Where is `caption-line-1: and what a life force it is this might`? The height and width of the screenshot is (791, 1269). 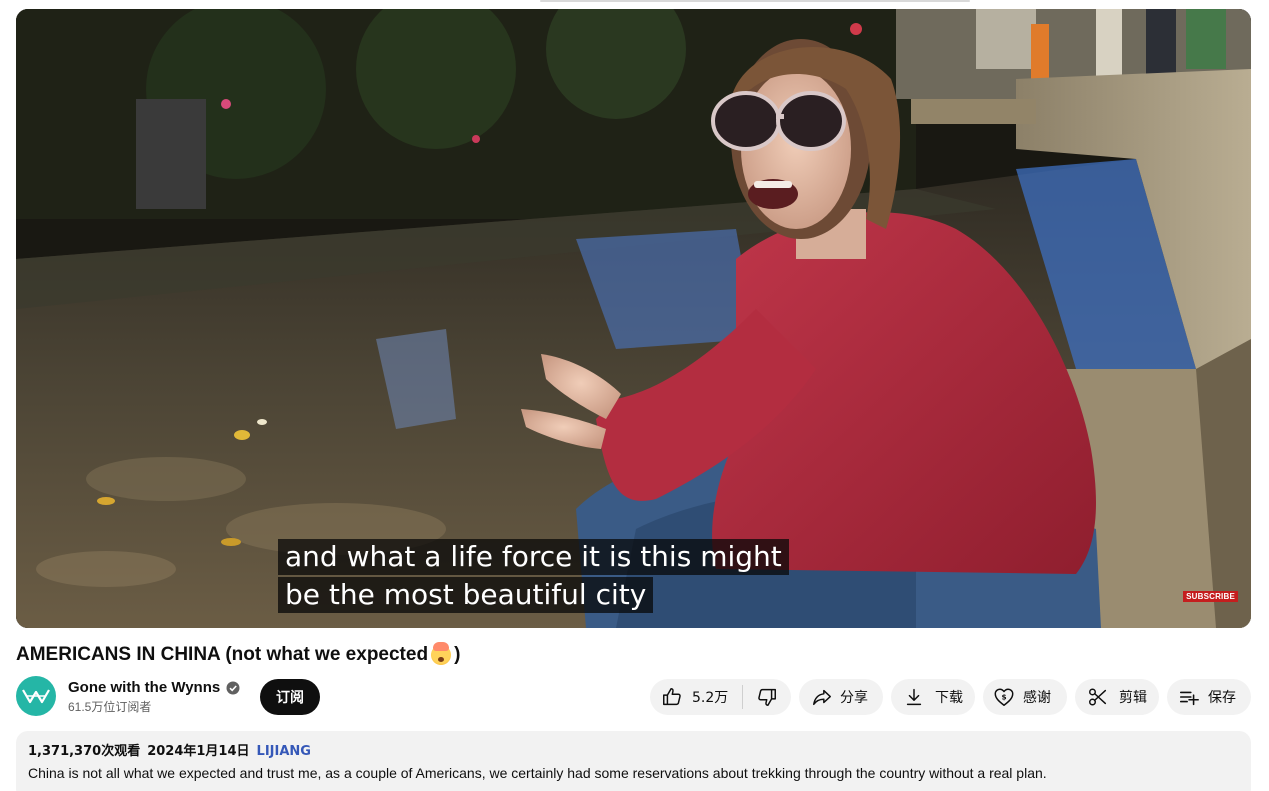
caption-line-1: and what a life force it is this might is located at coordinates (533, 557).